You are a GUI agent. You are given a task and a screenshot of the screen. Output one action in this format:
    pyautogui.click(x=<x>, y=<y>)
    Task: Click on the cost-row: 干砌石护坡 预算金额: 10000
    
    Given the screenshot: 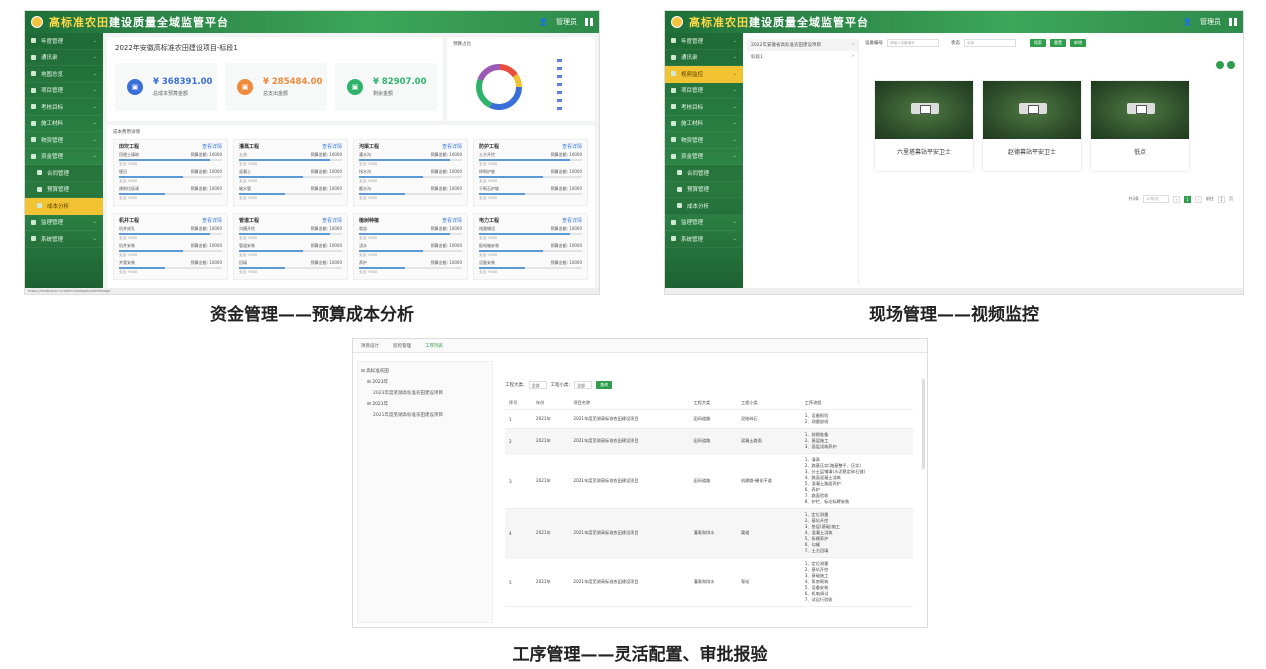 What is the action you would take?
    pyautogui.click(x=530, y=188)
    